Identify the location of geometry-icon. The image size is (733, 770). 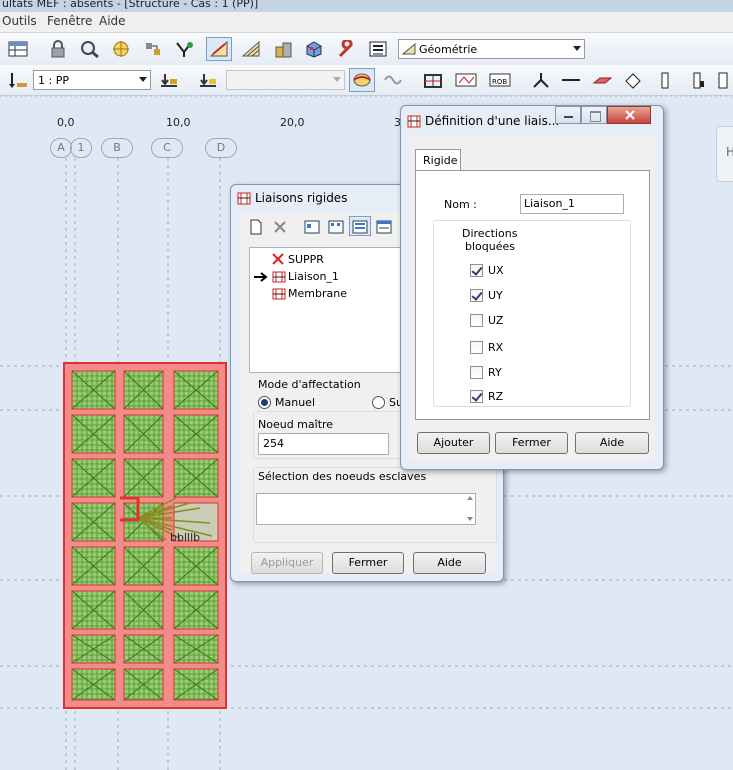
(218, 48).